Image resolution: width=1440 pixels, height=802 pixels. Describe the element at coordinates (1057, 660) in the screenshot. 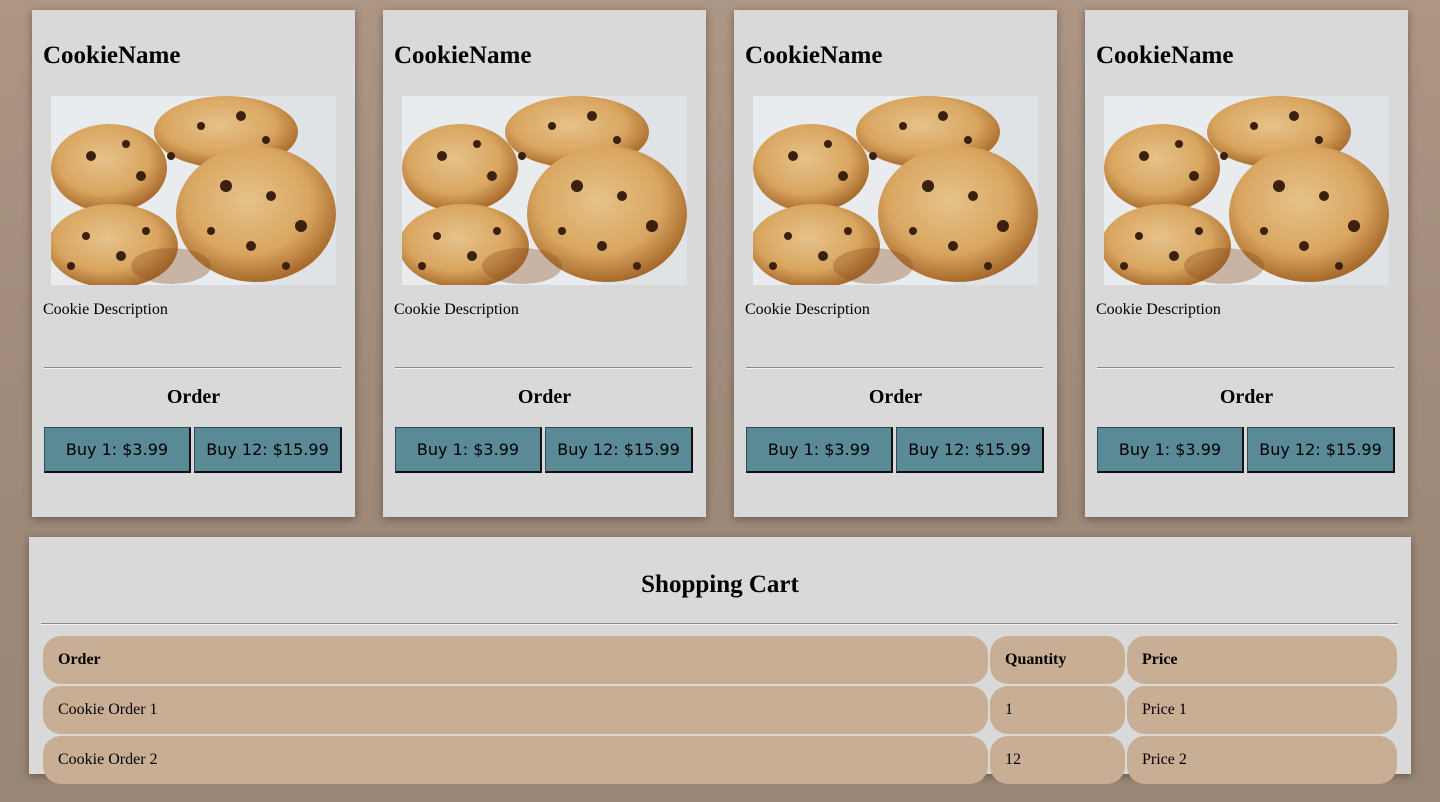

I see `quantity-column-header: Quantity` at that location.